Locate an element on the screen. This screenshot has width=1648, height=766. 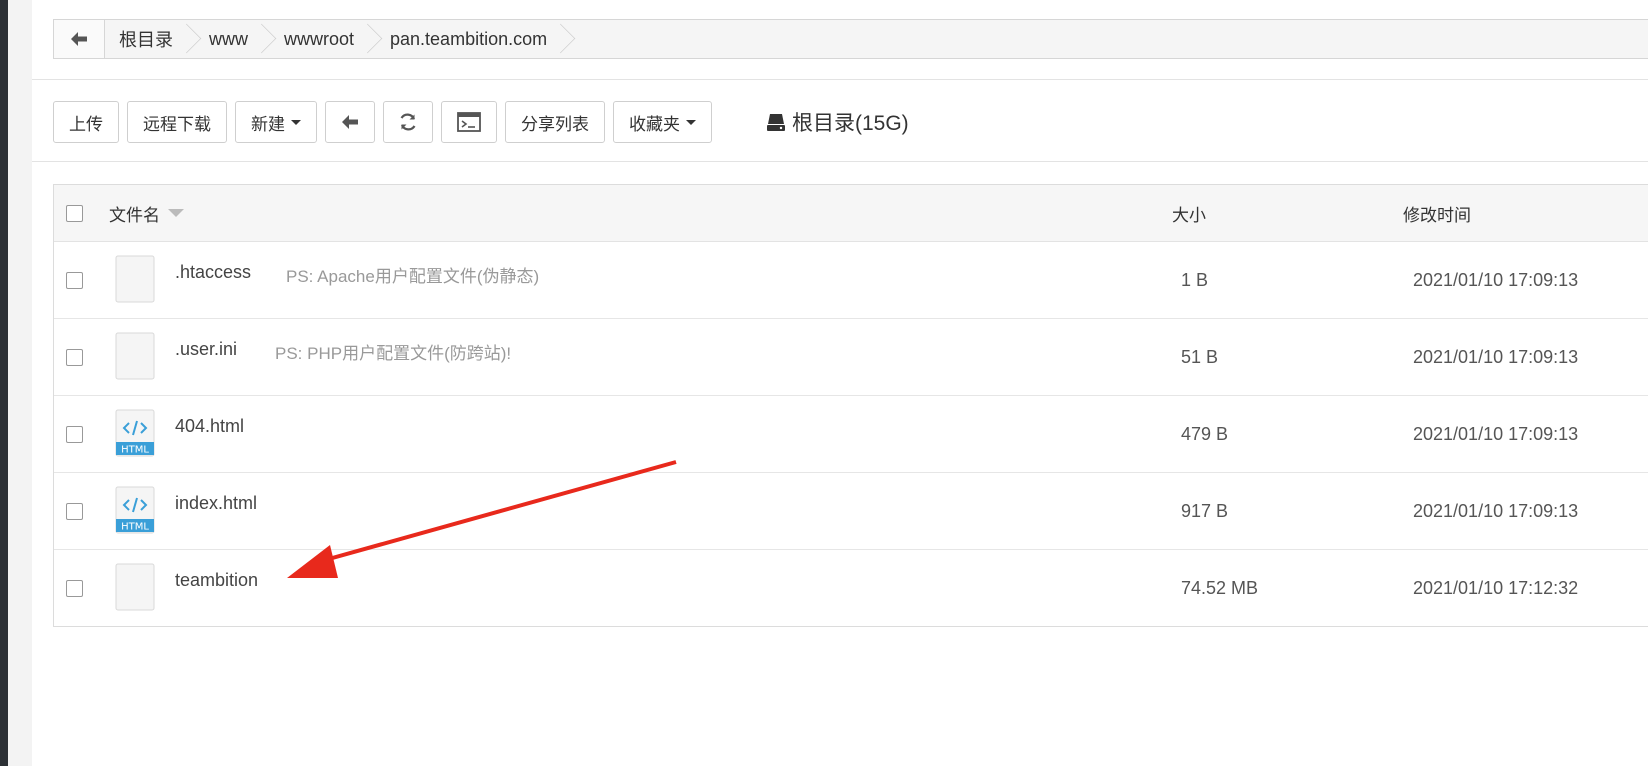
table-row: teambition 74.52 MB 2021/01/10 17:12:32 is located at coordinates (851, 588).